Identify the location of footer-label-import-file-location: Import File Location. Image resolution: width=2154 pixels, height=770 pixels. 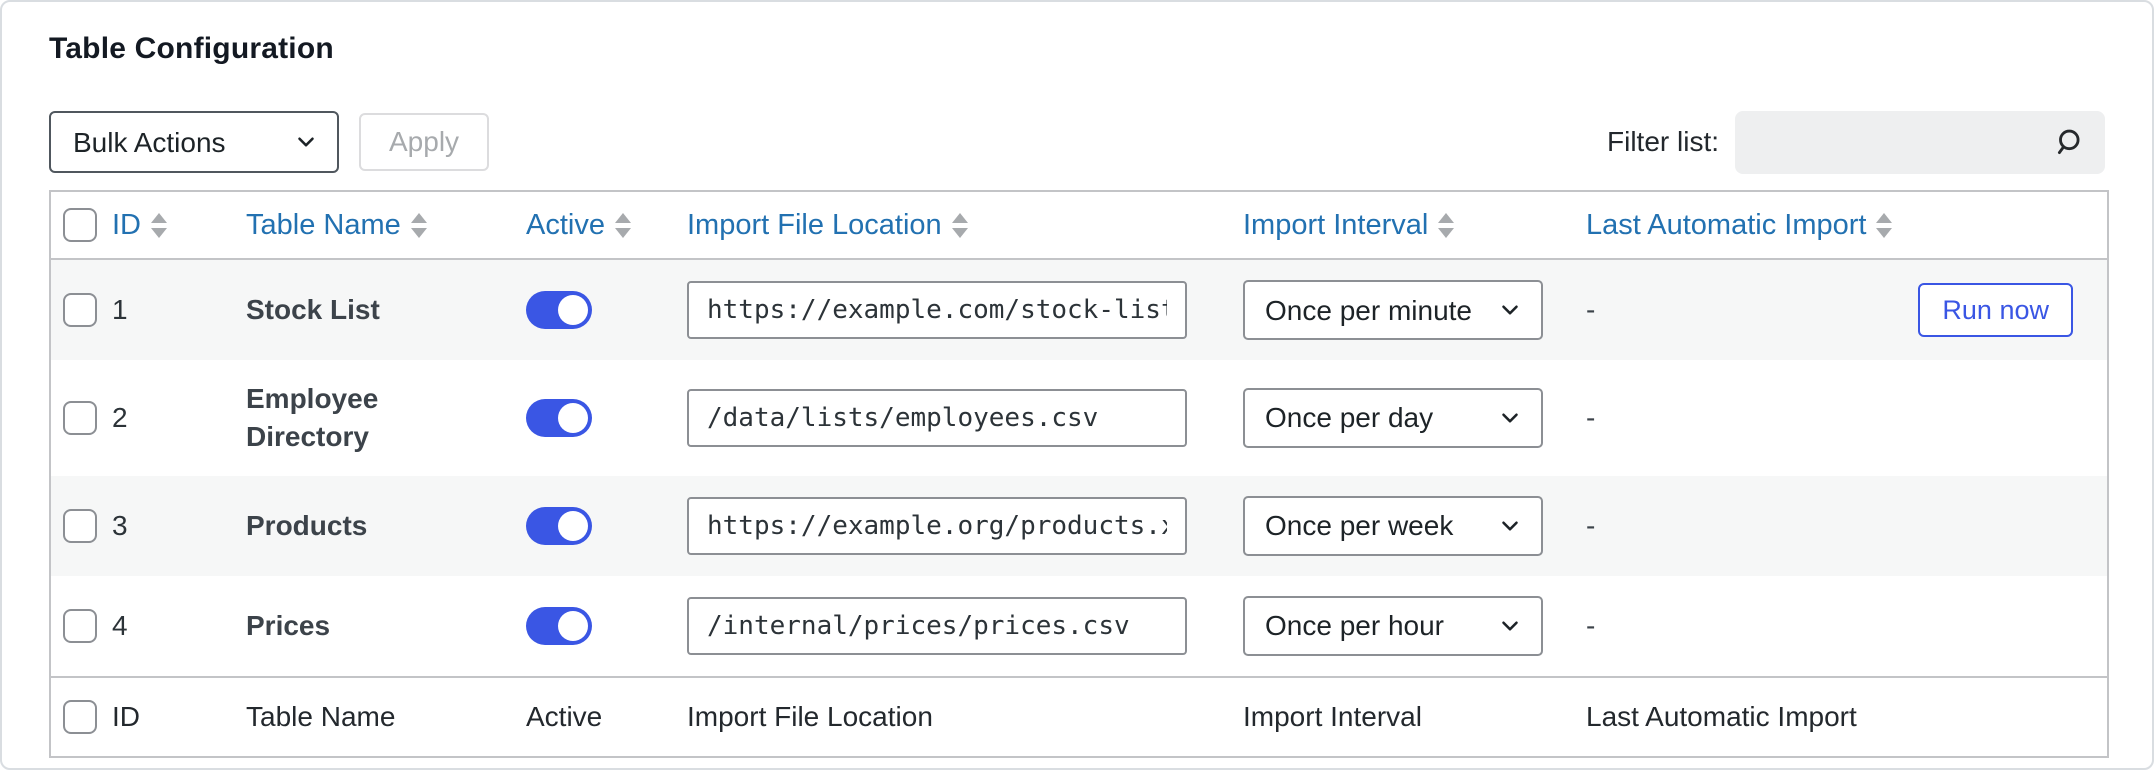
(960, 716).